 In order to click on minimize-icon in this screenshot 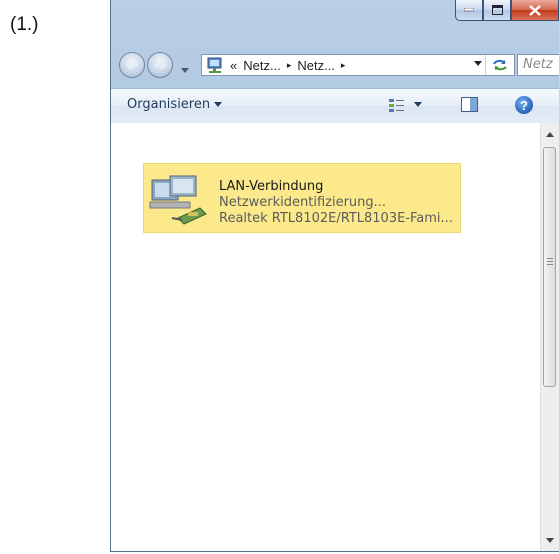, I will do `click(469, 10)`.